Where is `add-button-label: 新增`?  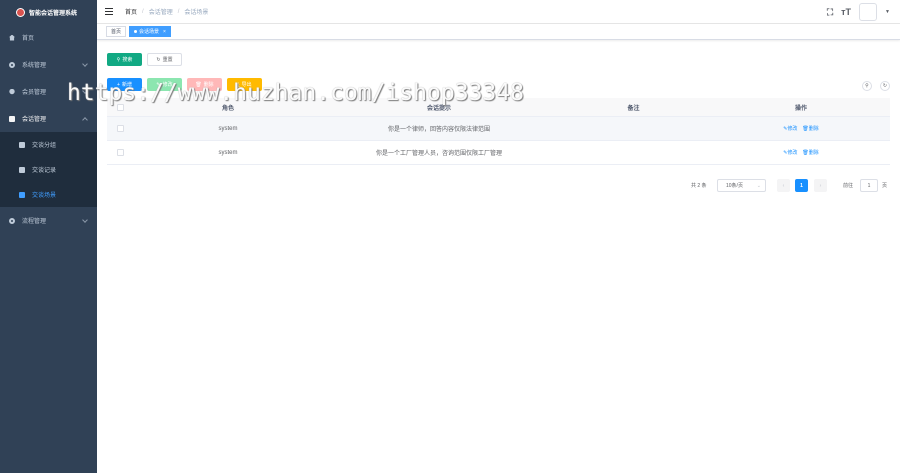 add-button-label: 新增 is located at coordinates (126, 85).